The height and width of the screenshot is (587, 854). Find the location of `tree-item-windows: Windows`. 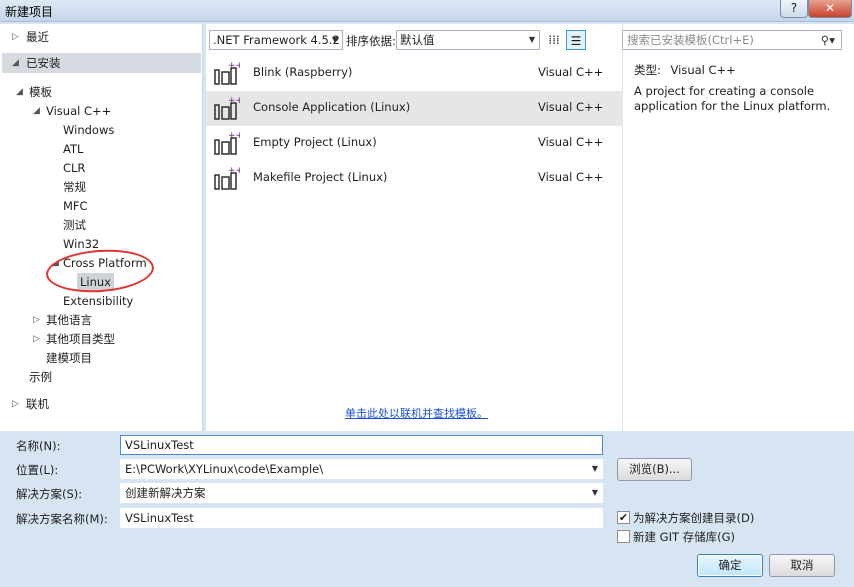

tree-item-windows: Windows is located at coordinates (88, 130).